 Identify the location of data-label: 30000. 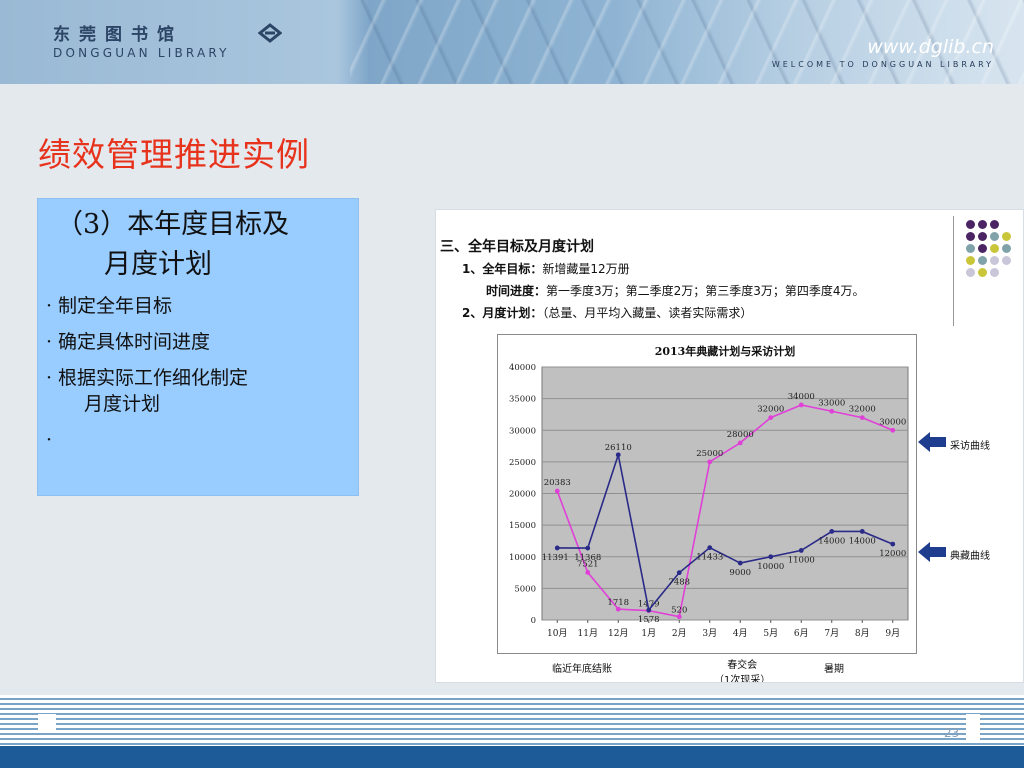
(892, 422).